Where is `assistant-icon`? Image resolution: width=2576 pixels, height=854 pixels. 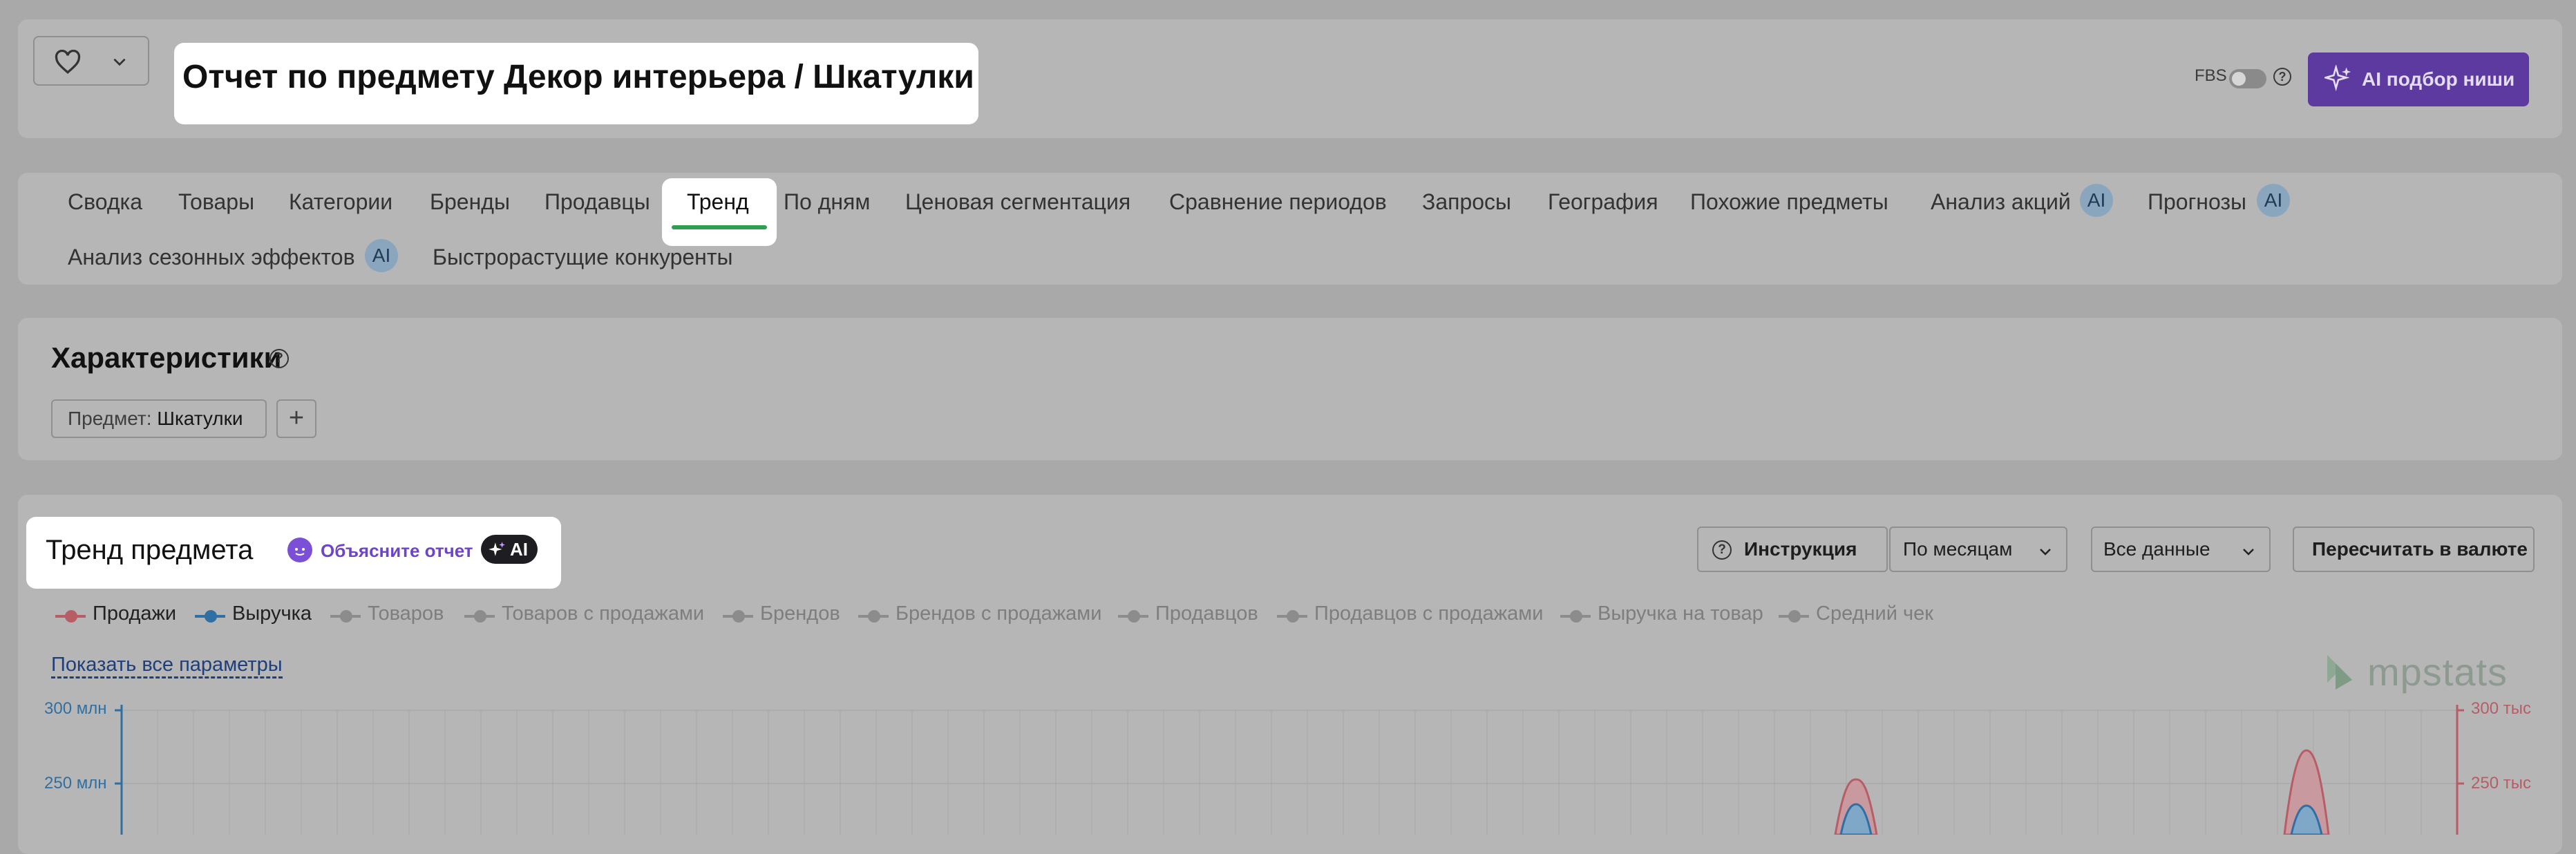
assistant-icon is located at coordinates (299, 550).